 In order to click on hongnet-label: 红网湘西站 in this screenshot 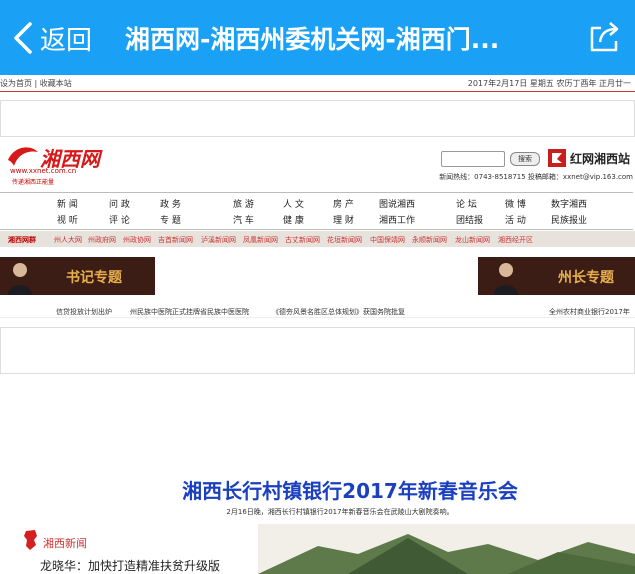, I will do `click(600, 158)`.